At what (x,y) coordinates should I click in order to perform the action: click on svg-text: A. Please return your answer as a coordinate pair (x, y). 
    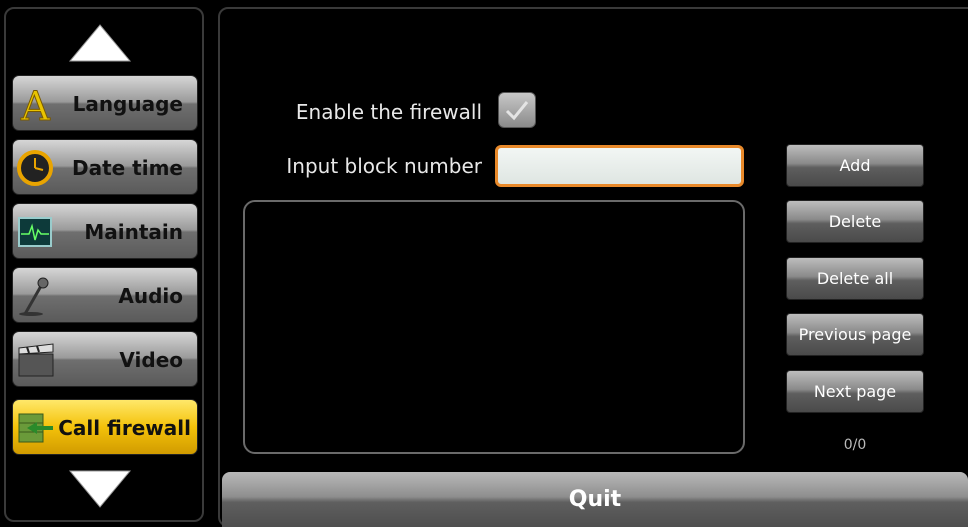
    Looking at the image, I should click on (35, 104).